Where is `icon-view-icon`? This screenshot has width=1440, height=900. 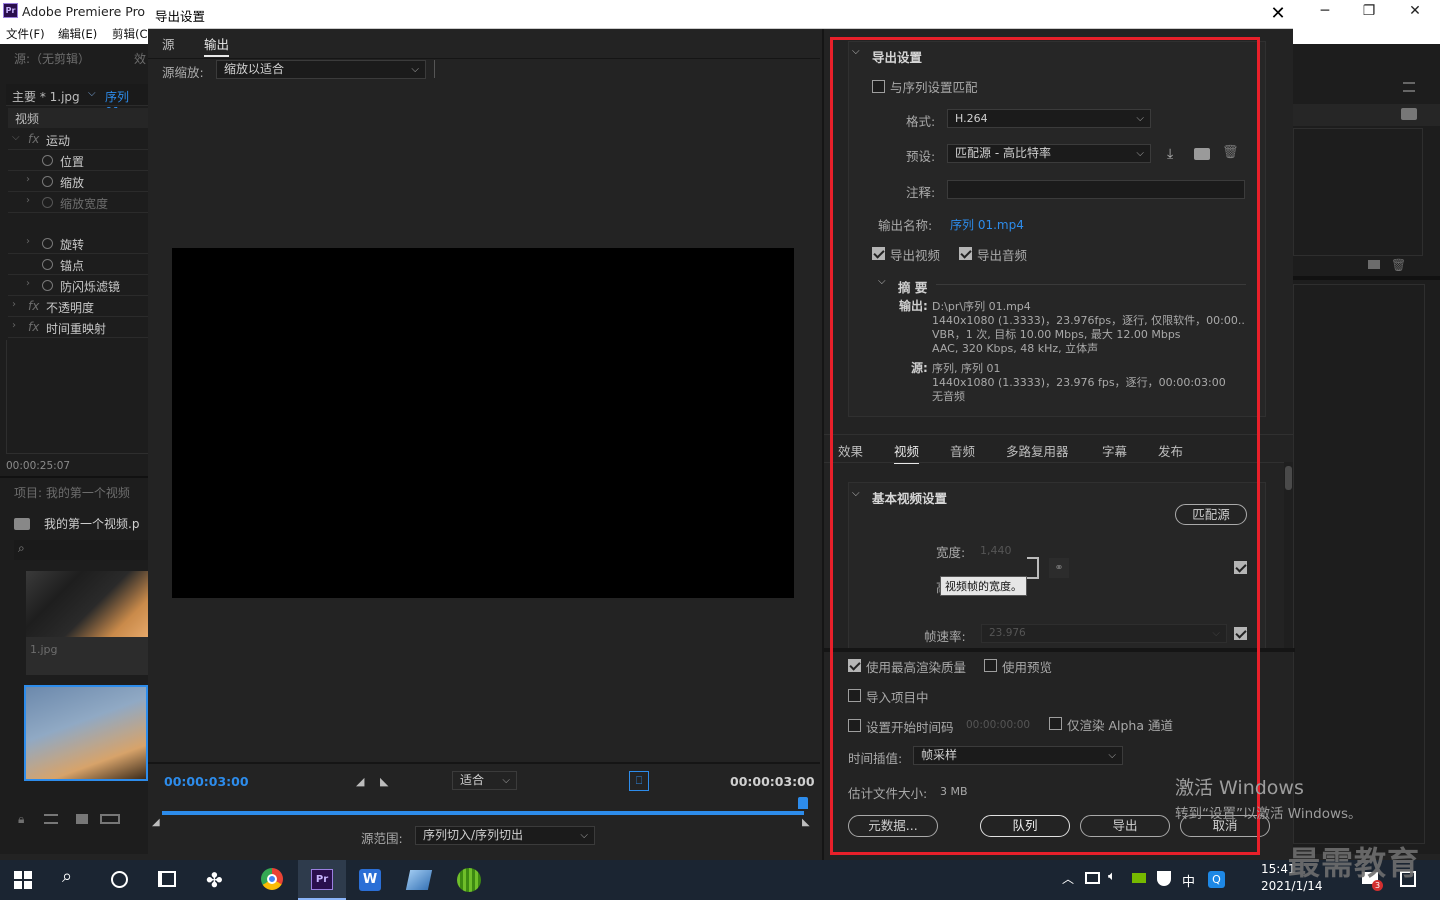 icon-view-icon is located at coordinates (82, 819).